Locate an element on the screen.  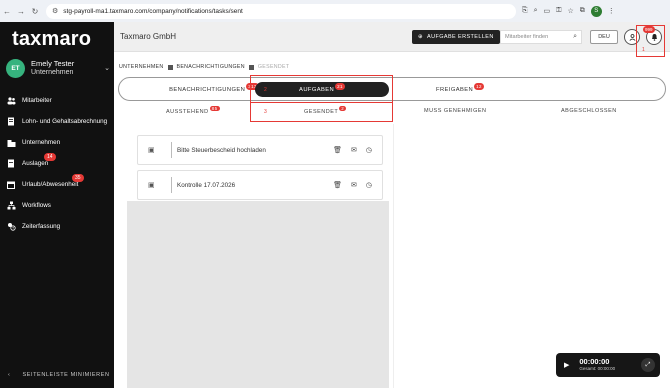
minimize-sidebar-button: ‹ SEITENLEISTE MINIMIEREN is located at coordinates (59, 375).